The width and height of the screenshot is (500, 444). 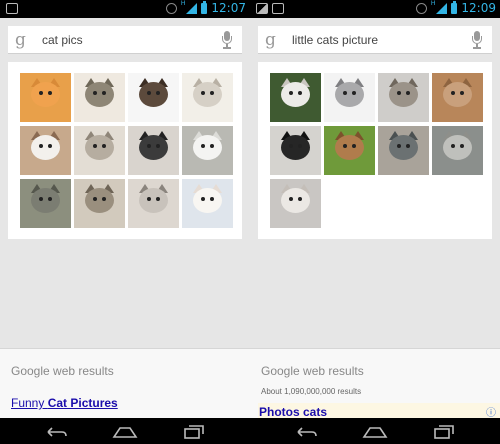 I want to click on picture-notification-icon, so click(x=262, y=8).